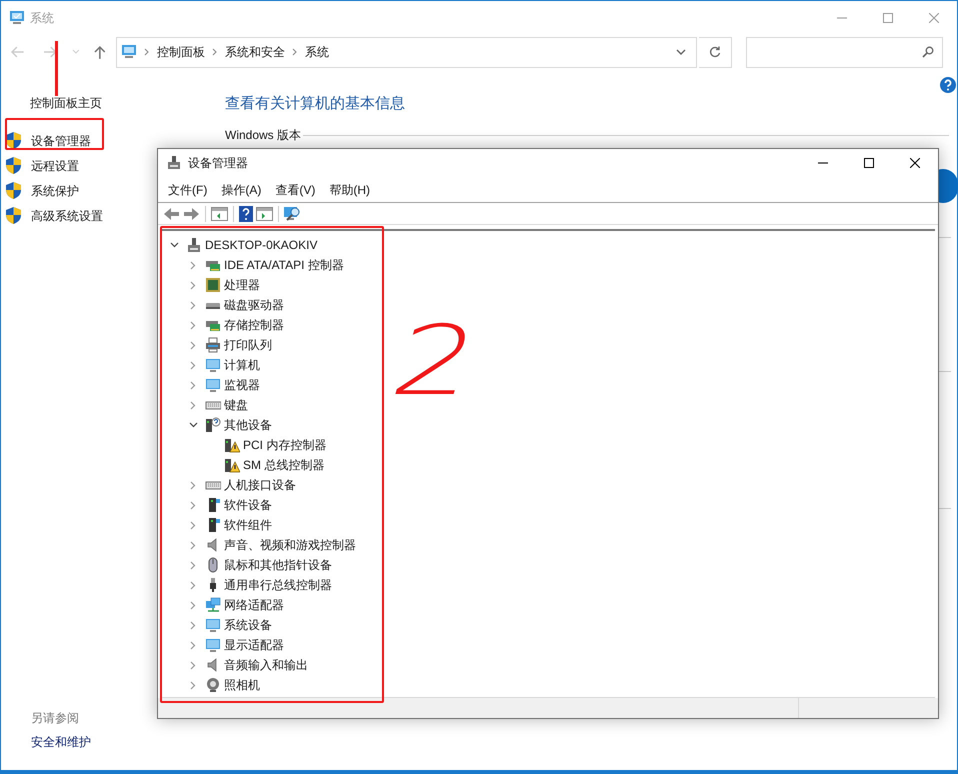 This screenshot has width=958, height=774. I want to click on device-icon, so click(174, 163).